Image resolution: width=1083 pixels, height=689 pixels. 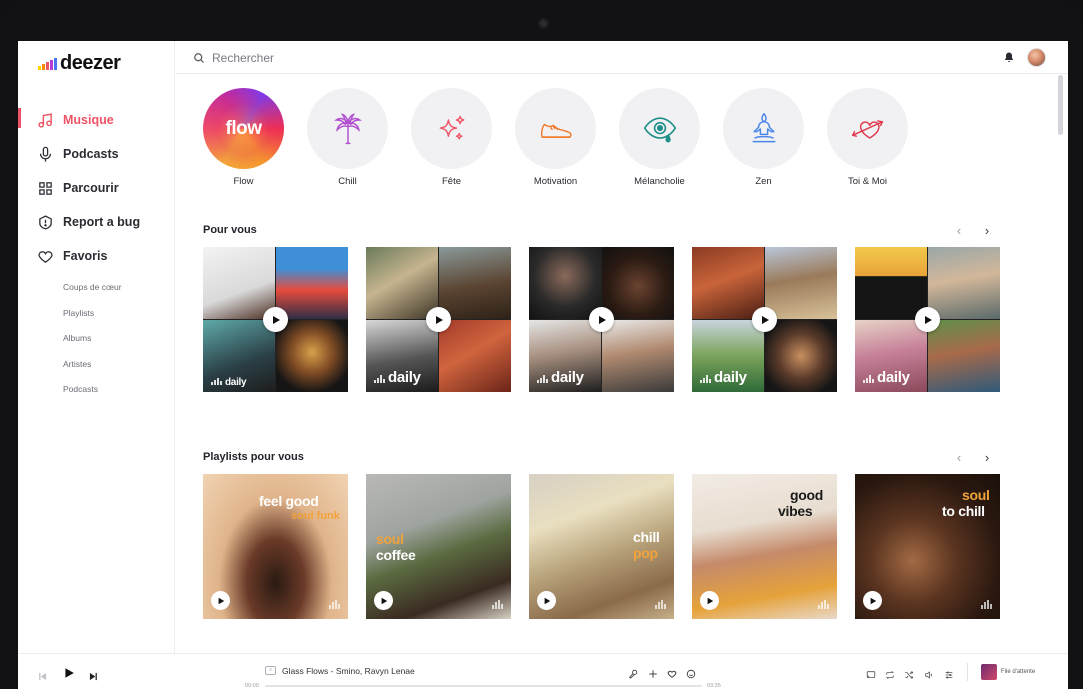 What do you see at coordinates (653, 672) in the screenshot?
I see `add-to-playlist-button` at bounding box center [653, 672].